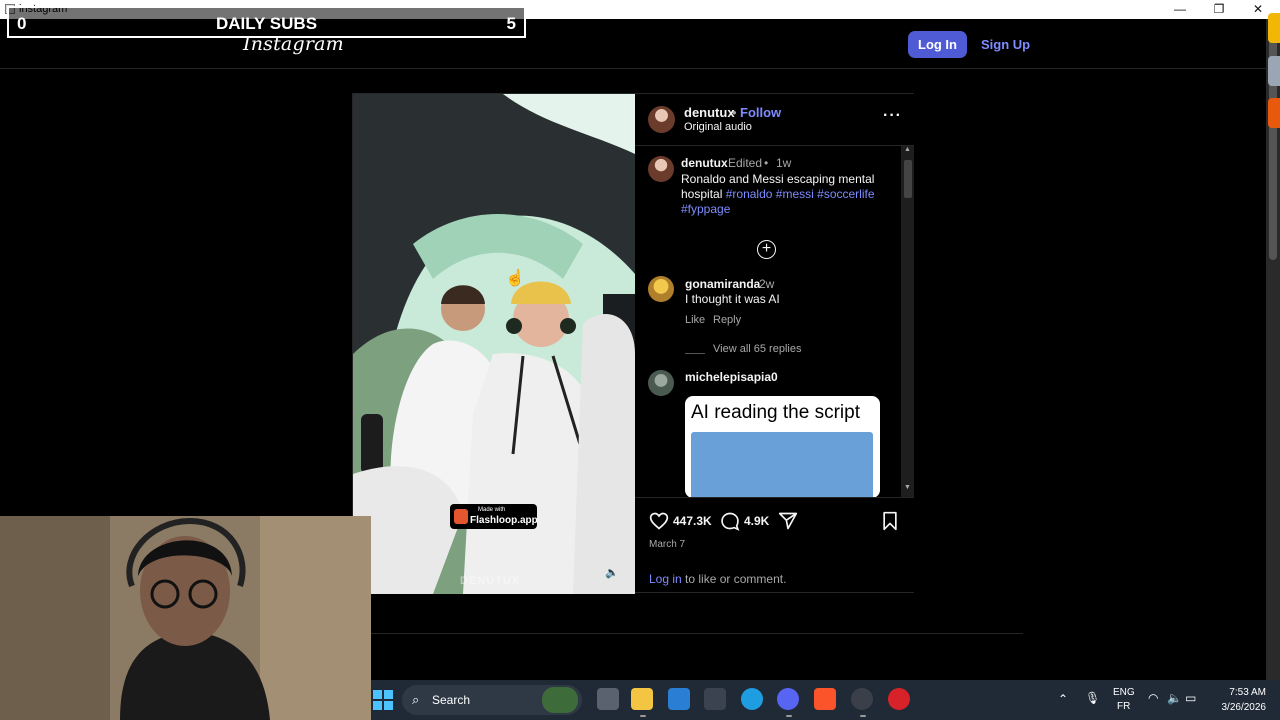 The width and height of the screenshot is (1280, 720). I want to click on task-view-icon, so click(608, 699).